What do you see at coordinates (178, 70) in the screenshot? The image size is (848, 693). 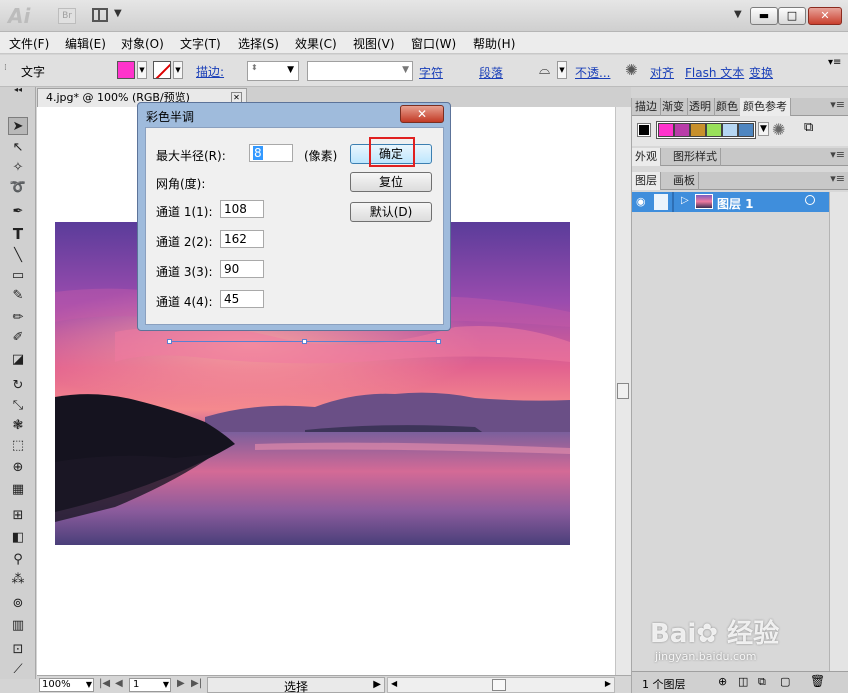 I see `stroke-dropdown: ▼` at bounding box center [178, 70].